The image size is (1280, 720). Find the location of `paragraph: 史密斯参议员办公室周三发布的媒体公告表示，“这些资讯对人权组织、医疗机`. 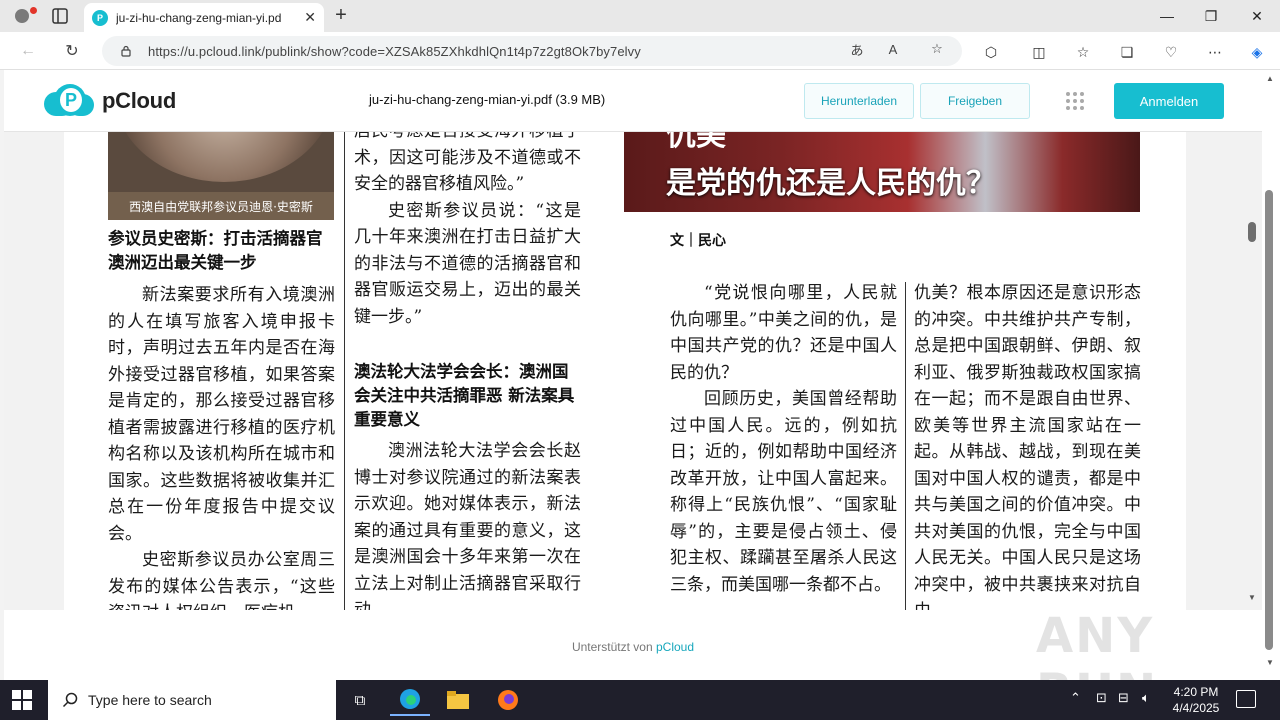

paragraph: 史密斯参议员办公室周三发布的媒体公告表示，“这些资讯对人权组织、医疗机 is located at coordinates (221, 580).